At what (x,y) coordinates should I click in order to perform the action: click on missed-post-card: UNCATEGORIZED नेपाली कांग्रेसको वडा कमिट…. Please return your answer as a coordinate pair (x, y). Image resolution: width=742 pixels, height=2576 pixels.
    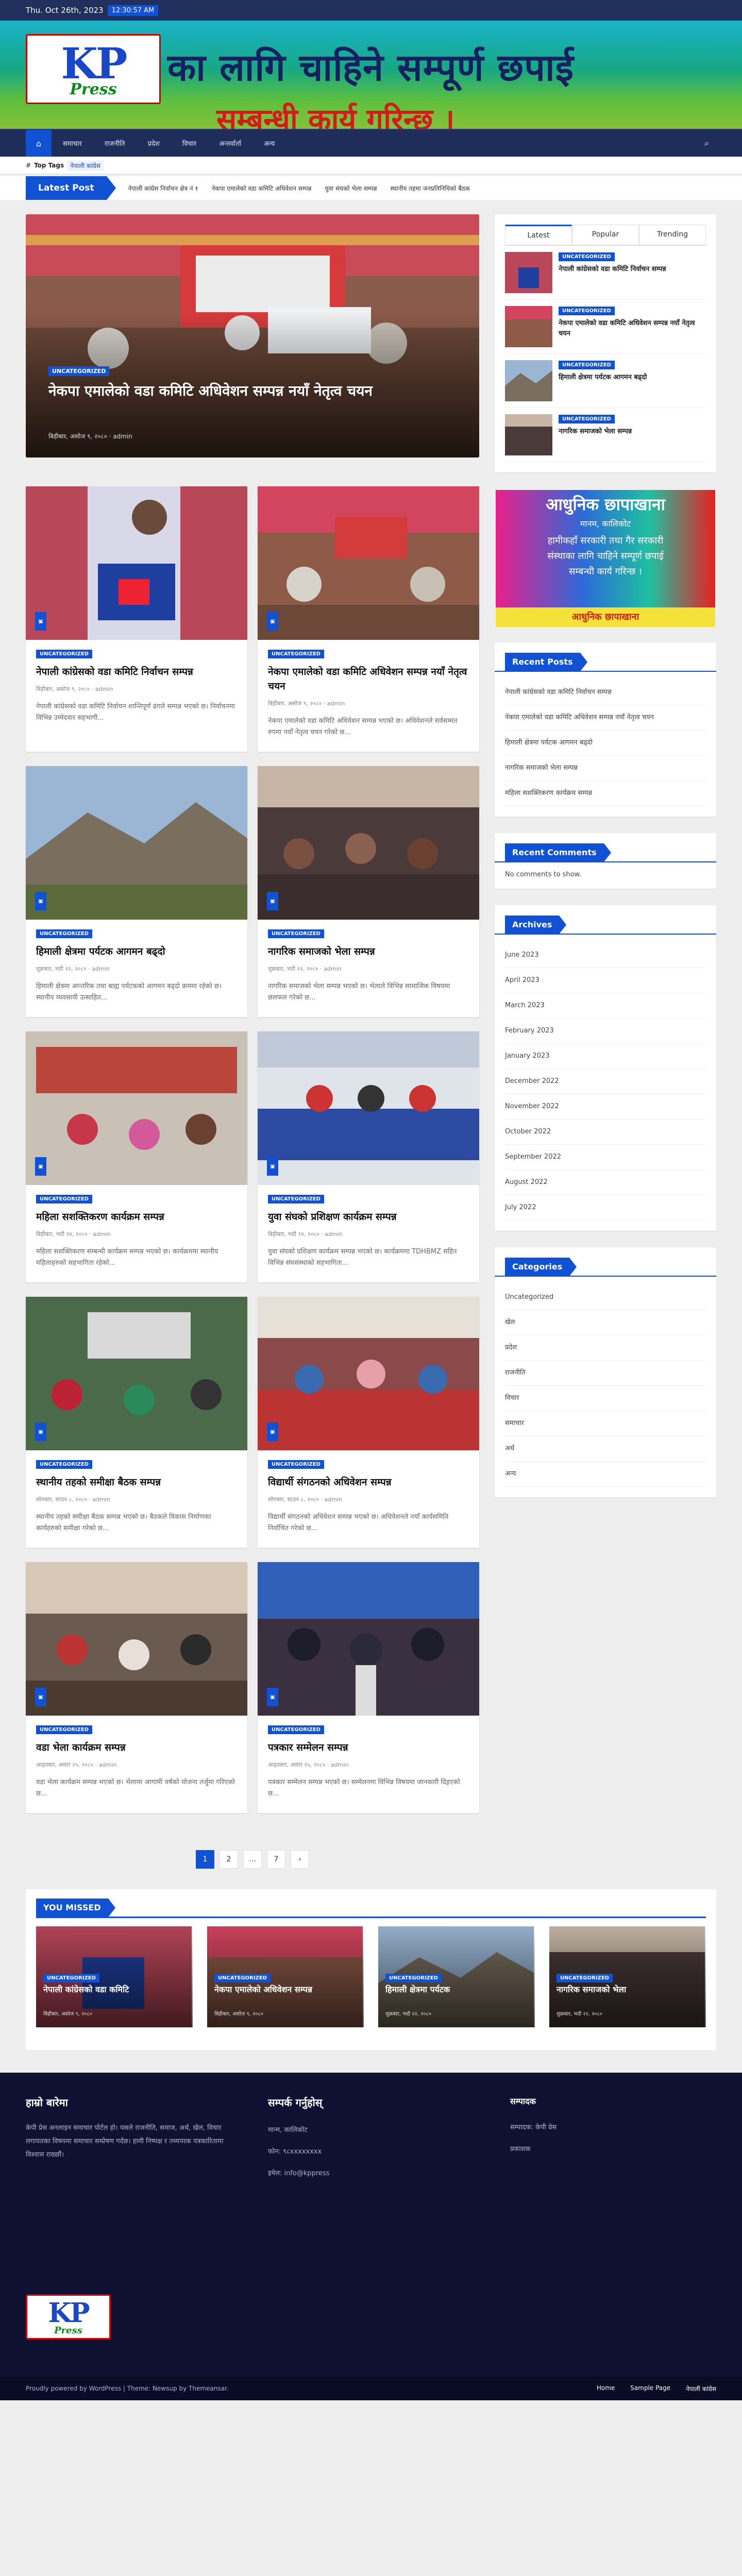
    Looking at the image, I should click on (114, 1976).